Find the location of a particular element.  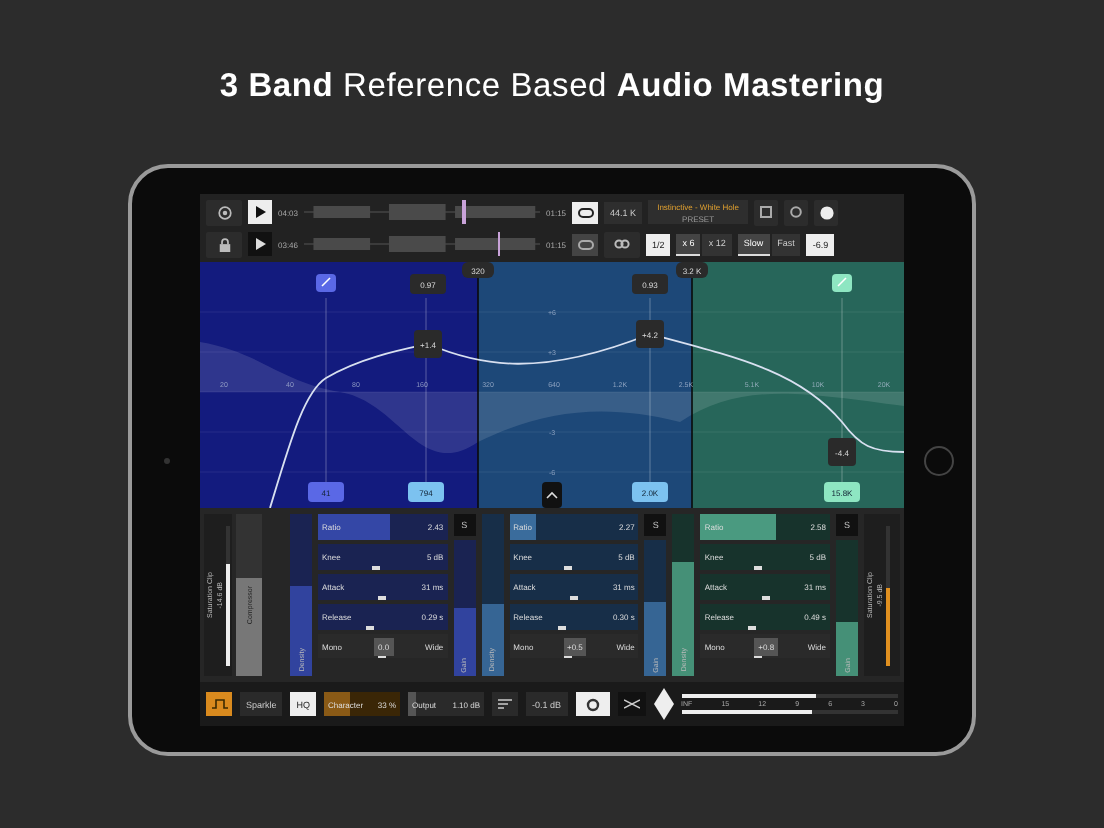

gear-icon is located at coordinates (592, 704).